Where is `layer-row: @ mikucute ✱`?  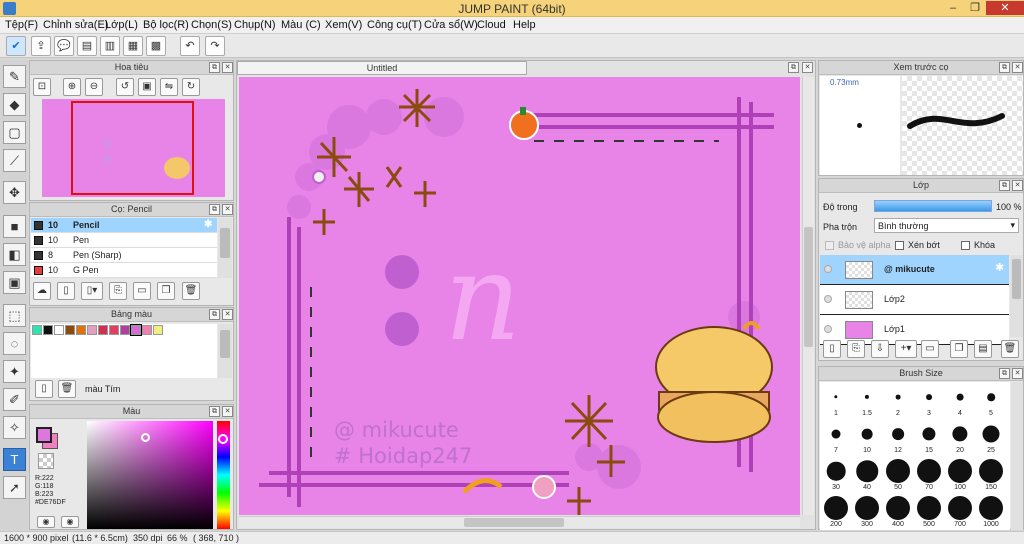 layer-row: @ mikucute ✱ is located at coordinates (914, 270).